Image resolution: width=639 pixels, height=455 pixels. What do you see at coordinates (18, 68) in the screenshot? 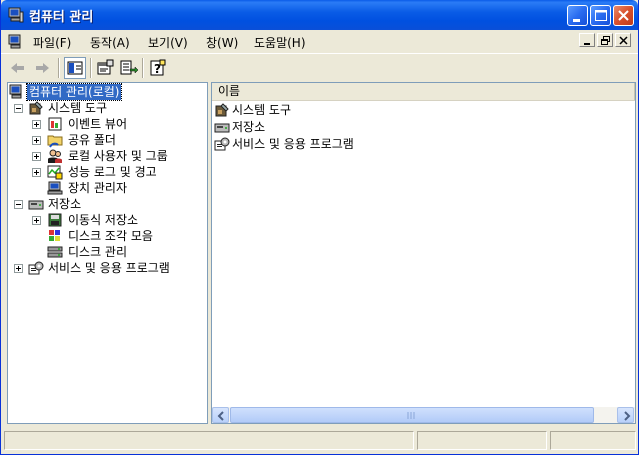
I see `back-arrow-icon` at bounding box center [18, 68].